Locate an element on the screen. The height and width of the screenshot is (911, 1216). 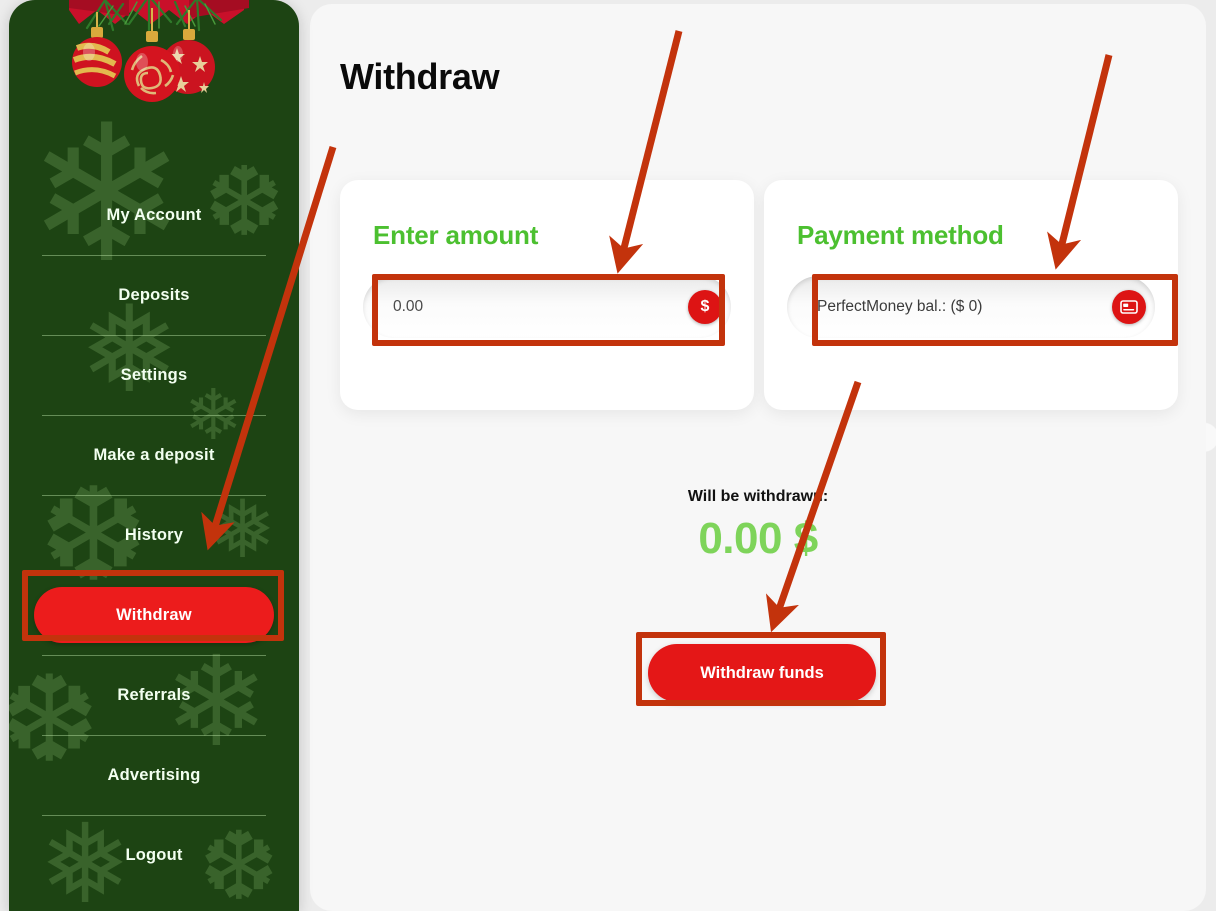
amount-input: 0.00 $ is located at coordinates (547, 307).